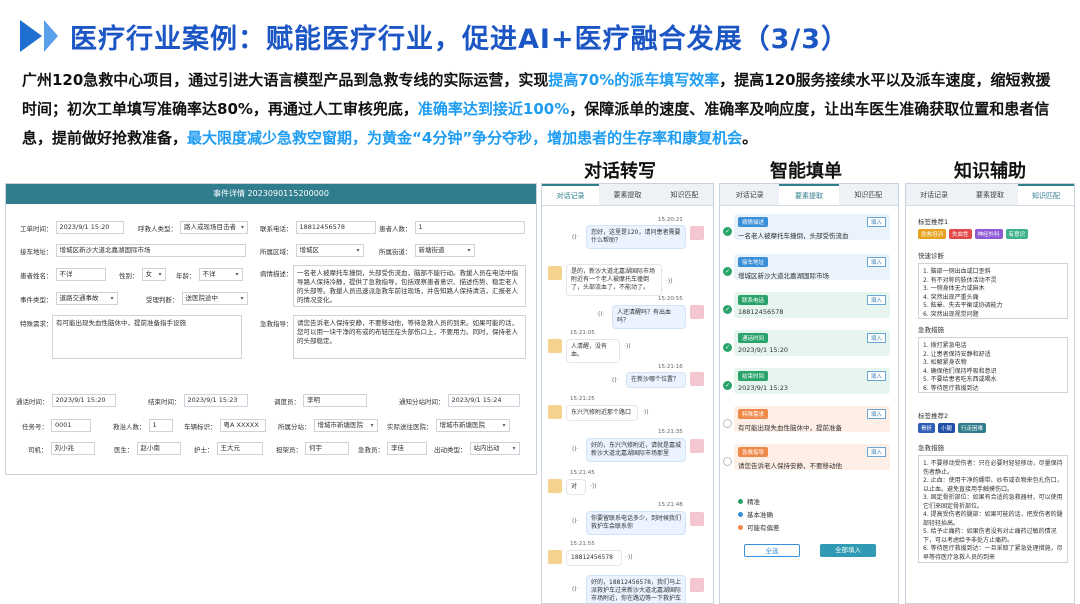  I want to click on legend-dot, so click(740, 527).